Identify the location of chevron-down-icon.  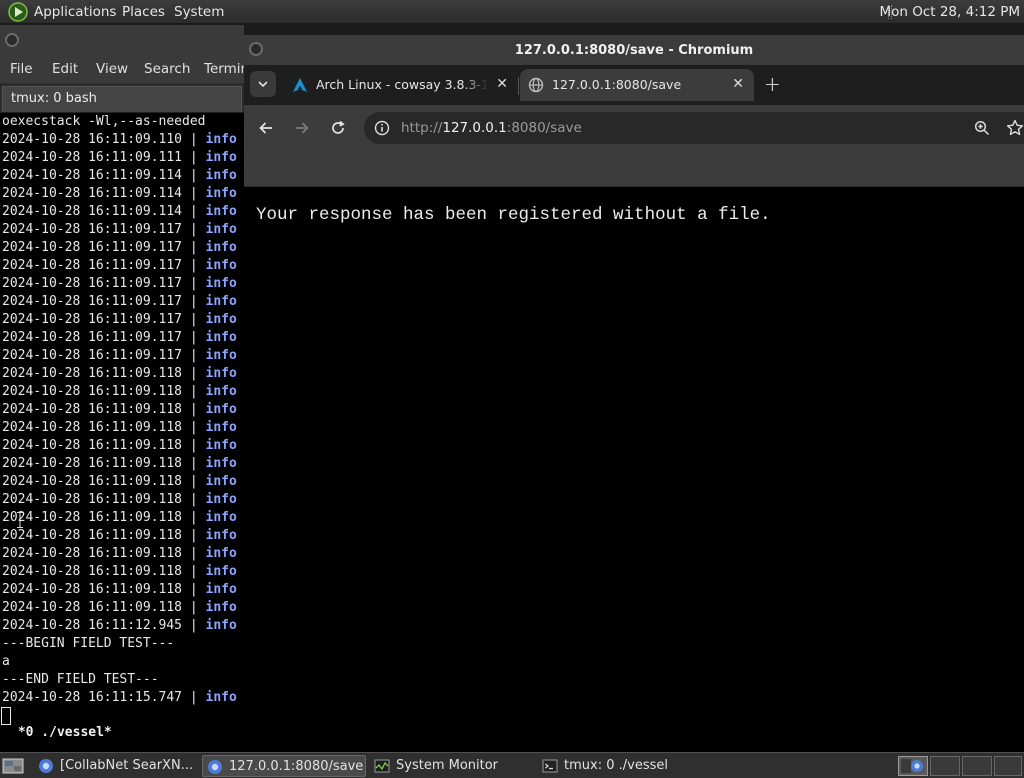
(263, 84).